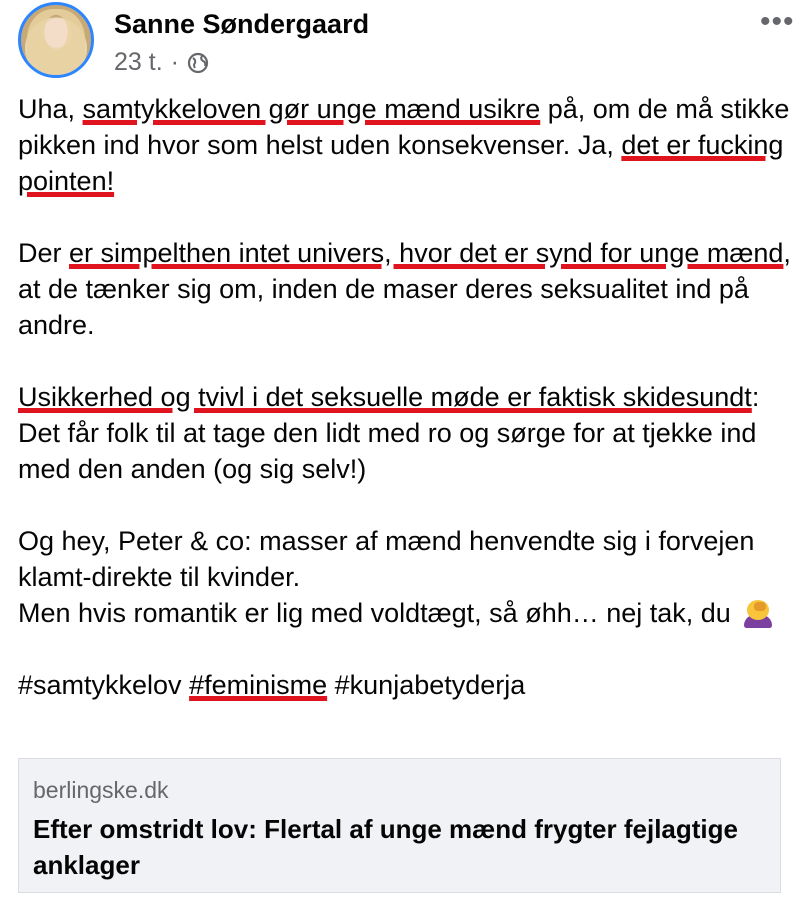 This screenshot has height=901, width=800. Describe the element at coordinates (430, 685) in the screenshot. I see `hashtag-kunjabetyderja: #kunjabetyderja` at that location.